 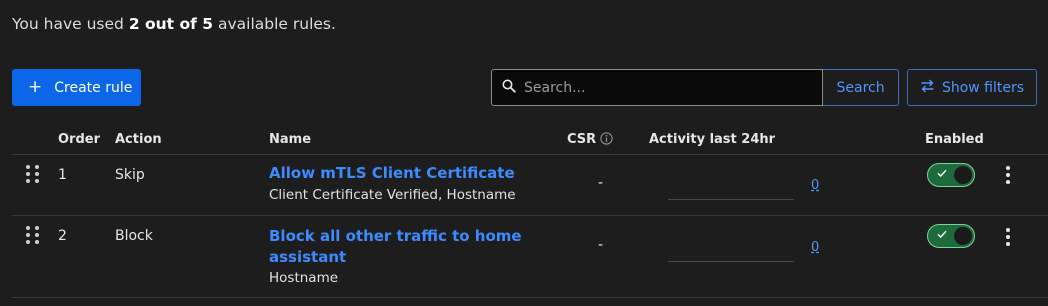 I want to click on show-filters-label: Show filters, so click(x=983, y=87).